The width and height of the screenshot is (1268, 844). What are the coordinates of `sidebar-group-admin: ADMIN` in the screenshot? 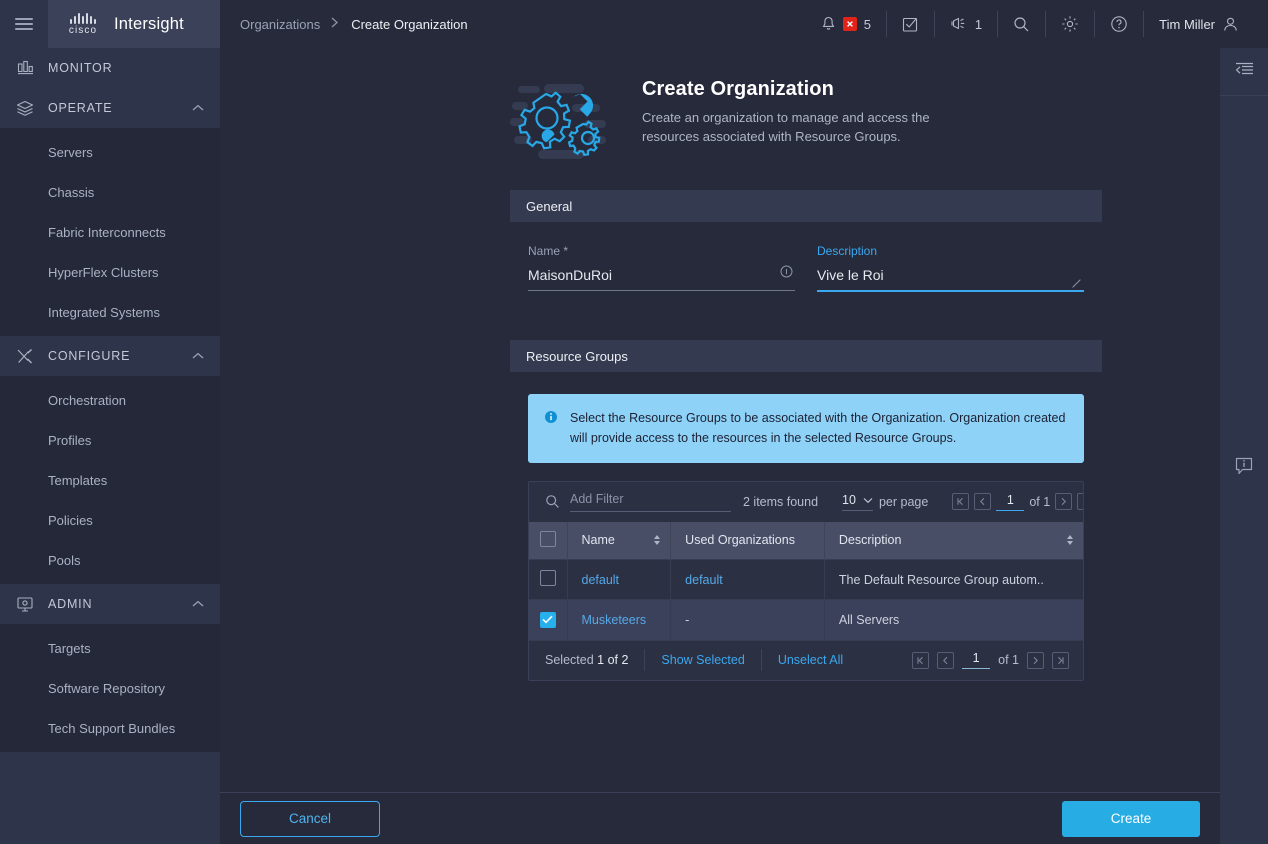 It's located at (110, 604).